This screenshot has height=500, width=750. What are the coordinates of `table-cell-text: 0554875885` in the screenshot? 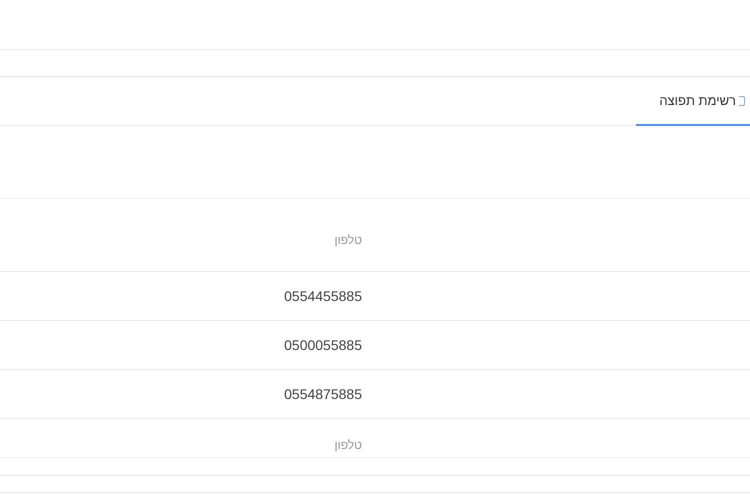 It's located at (323, 394).